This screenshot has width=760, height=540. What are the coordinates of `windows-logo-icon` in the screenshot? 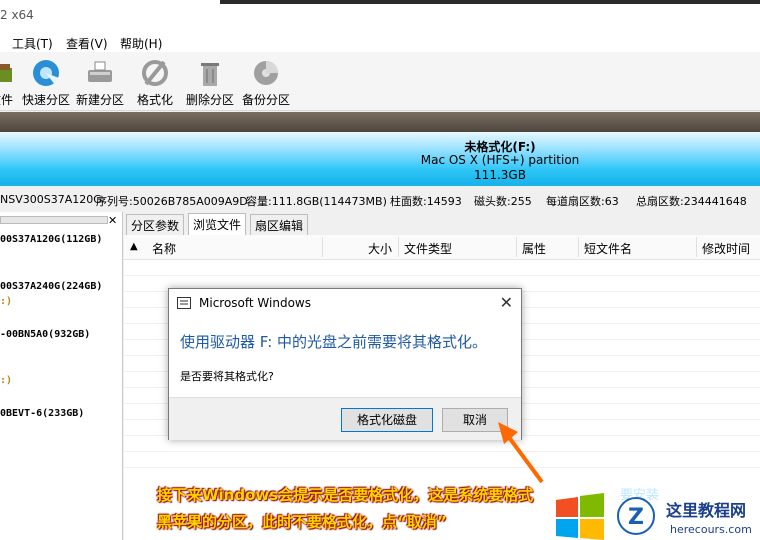 It's located at (580, 516).